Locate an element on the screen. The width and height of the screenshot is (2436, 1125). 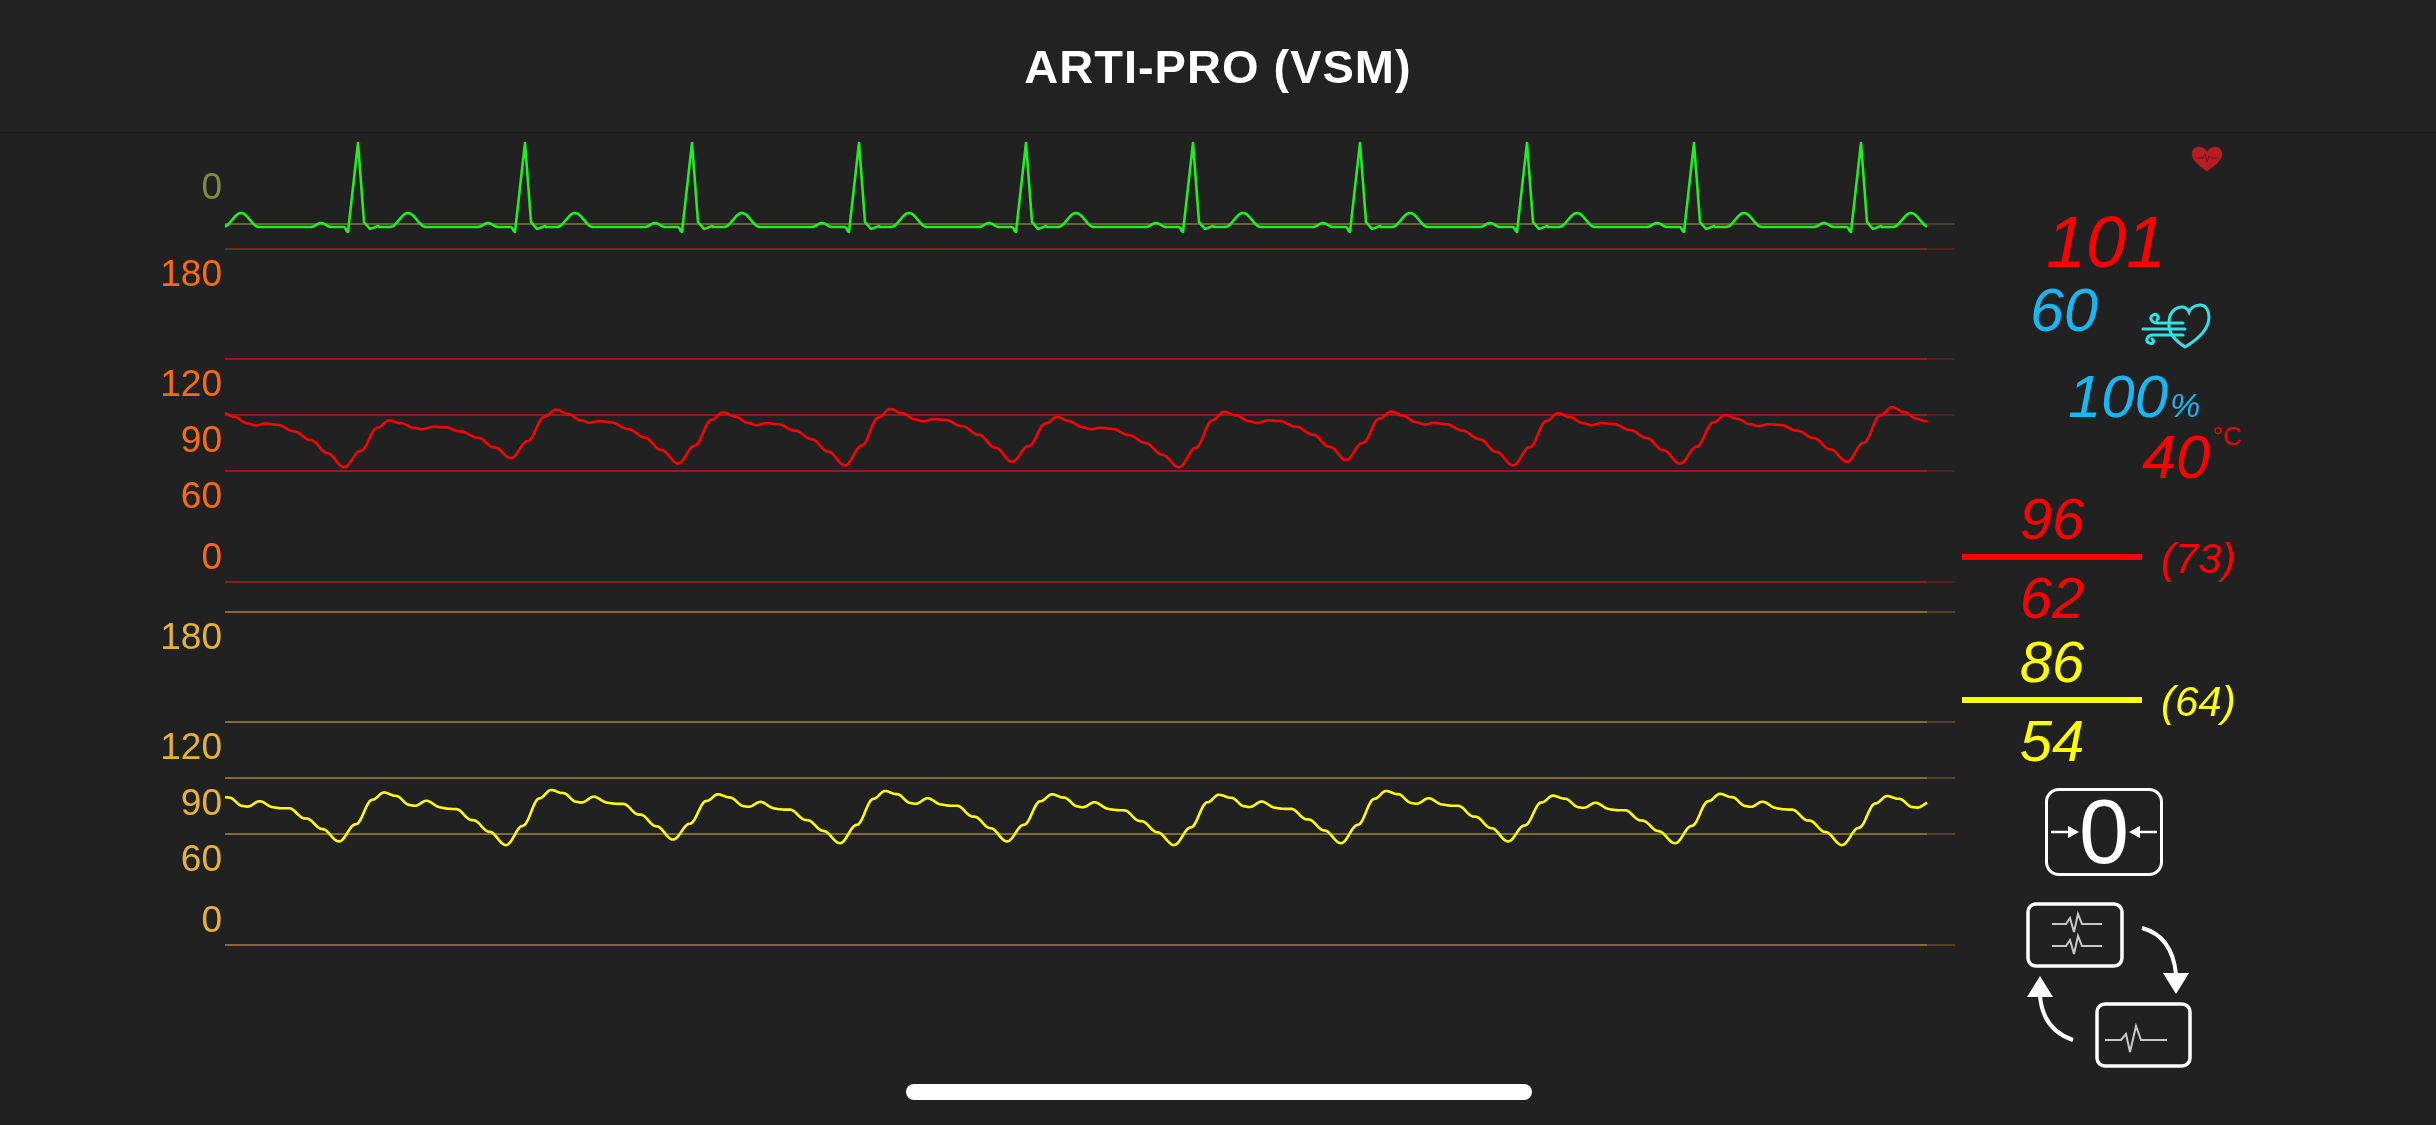
left-arrow-icon is located at coordinates (2143, 832).